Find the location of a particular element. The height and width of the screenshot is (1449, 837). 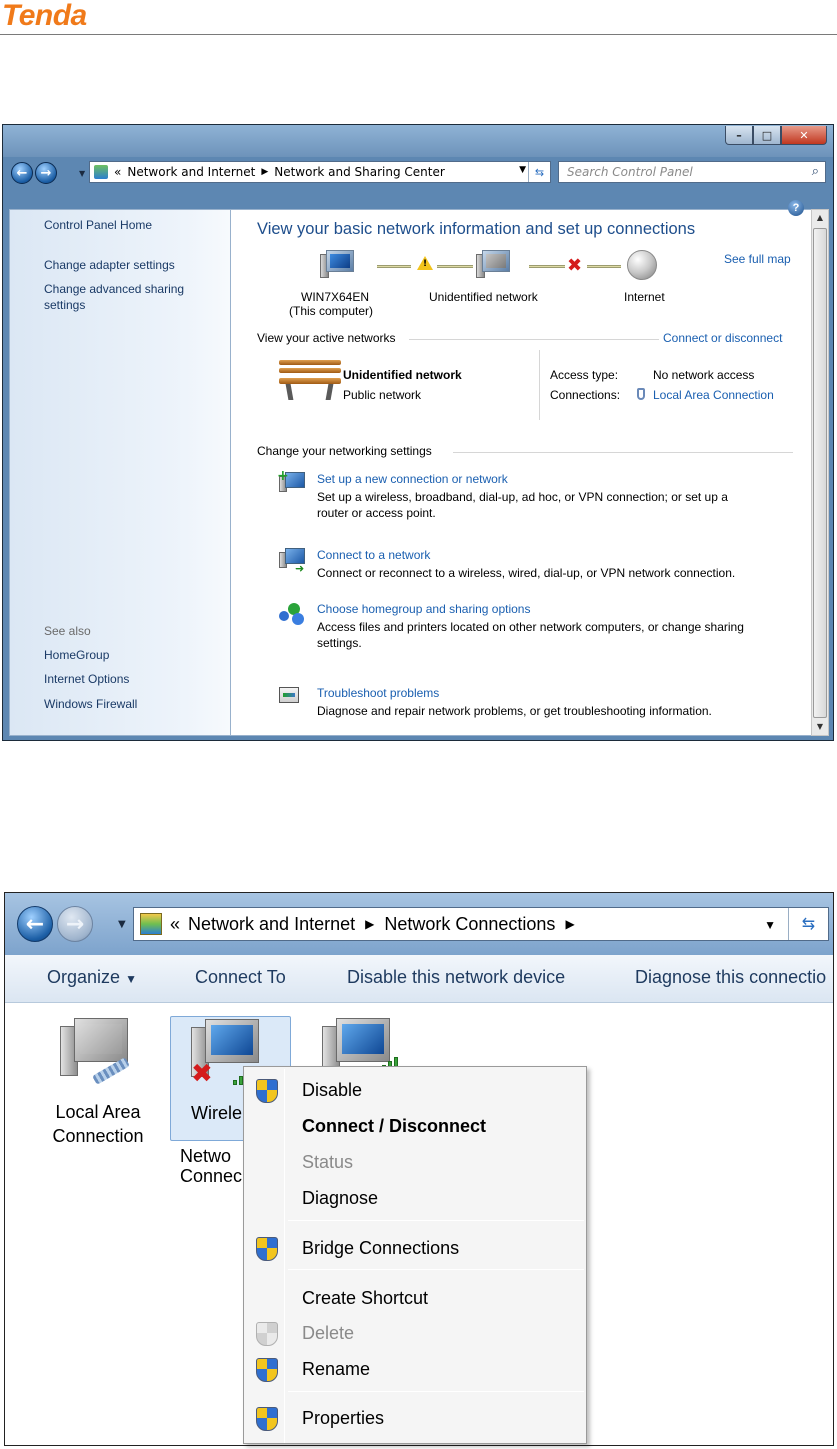

computer-name: WIN7X64EN is located at coordinates (335, 297).